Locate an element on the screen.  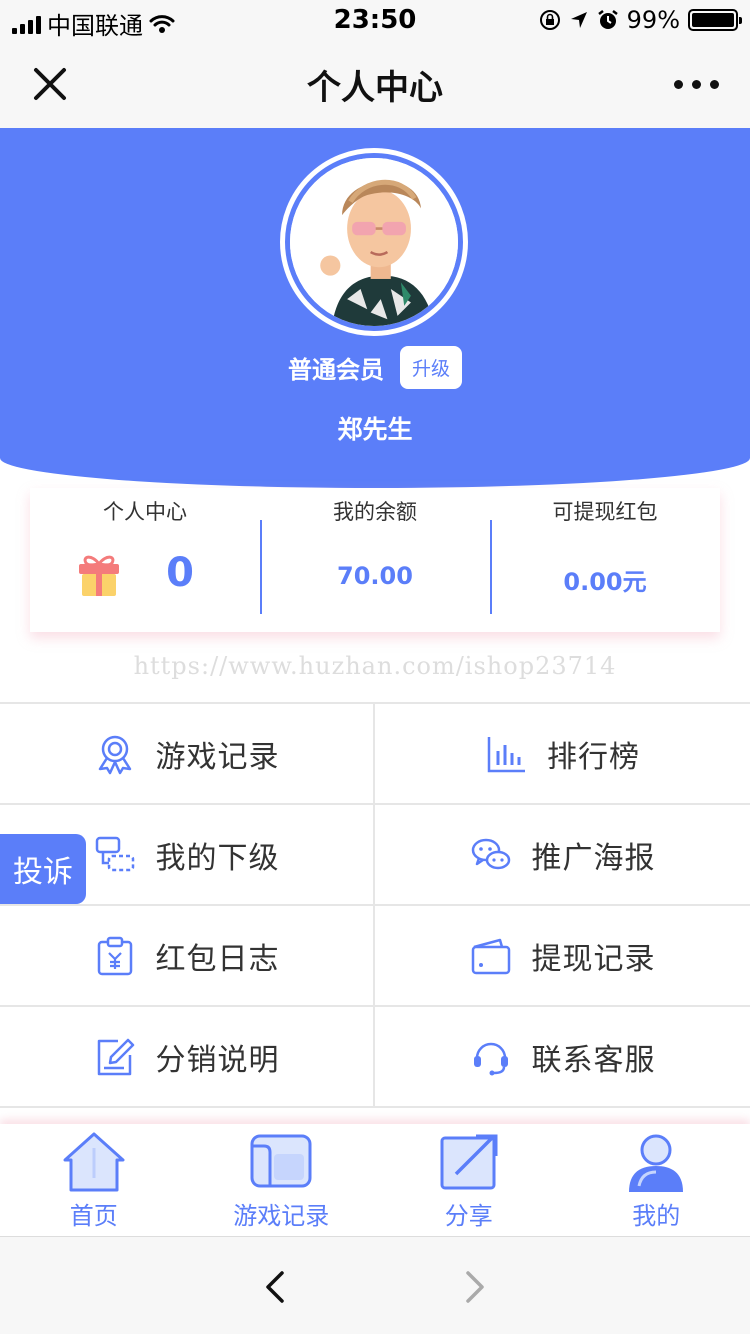
stat-label: 可提现红包 is located at coordinates (605, 512).